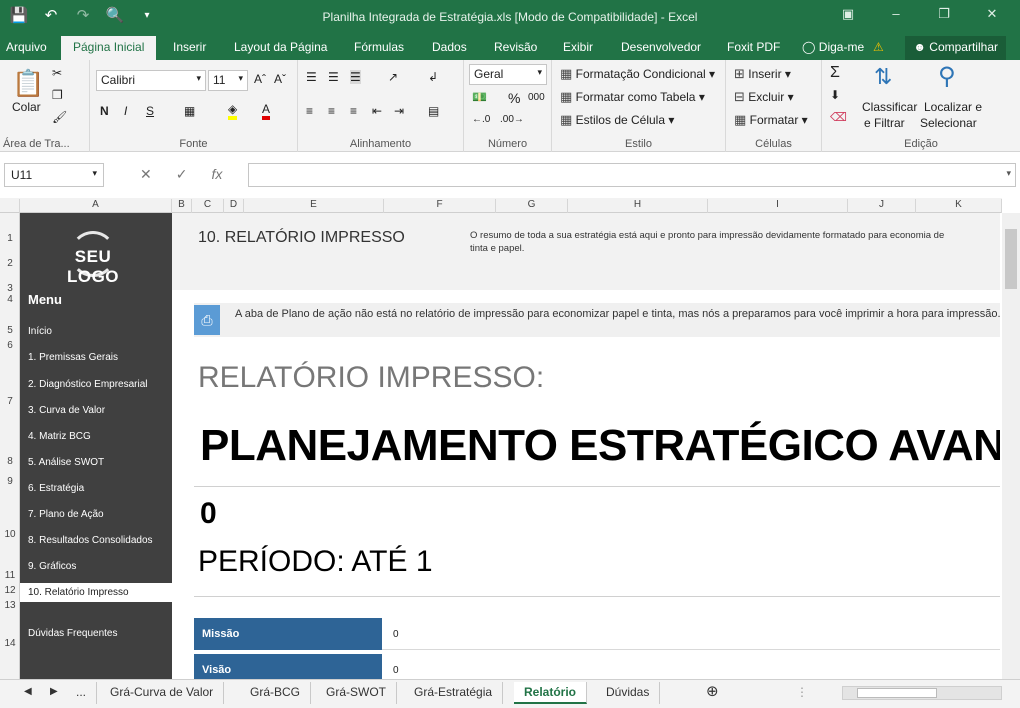  I want to click on row-header: 6, so click(10, 345).